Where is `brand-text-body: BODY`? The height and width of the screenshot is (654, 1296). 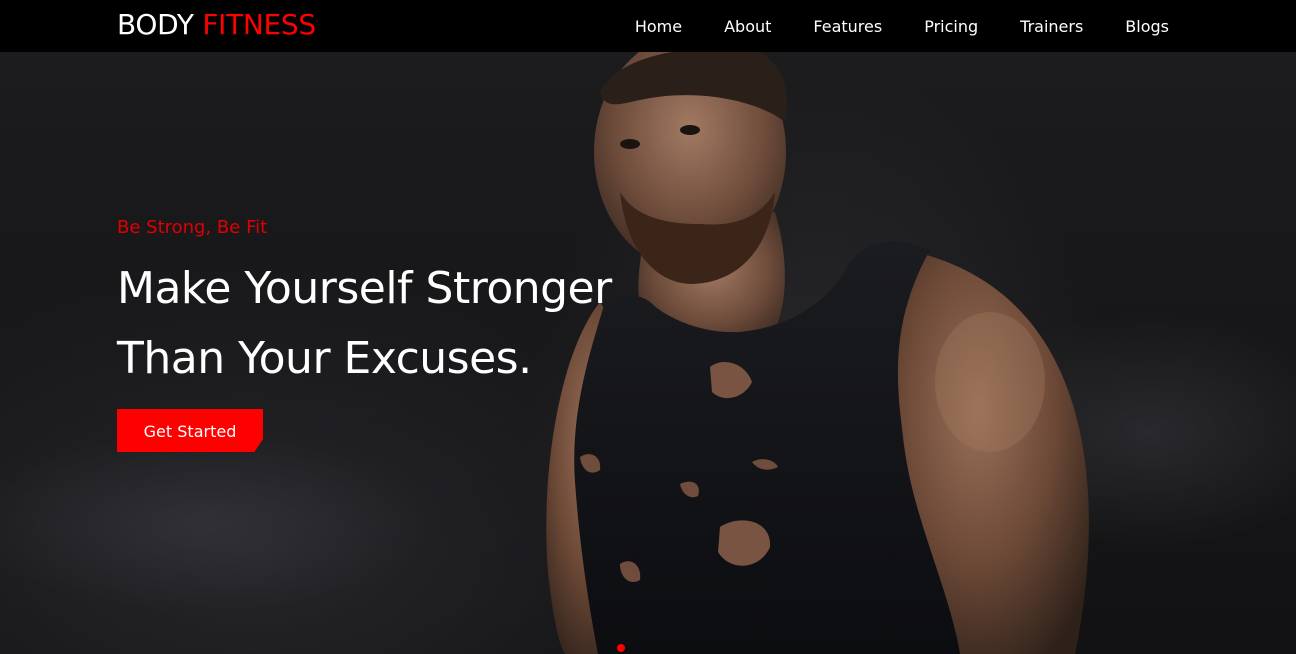
brand-text-body: BODY is located at coordinates (155, 24).